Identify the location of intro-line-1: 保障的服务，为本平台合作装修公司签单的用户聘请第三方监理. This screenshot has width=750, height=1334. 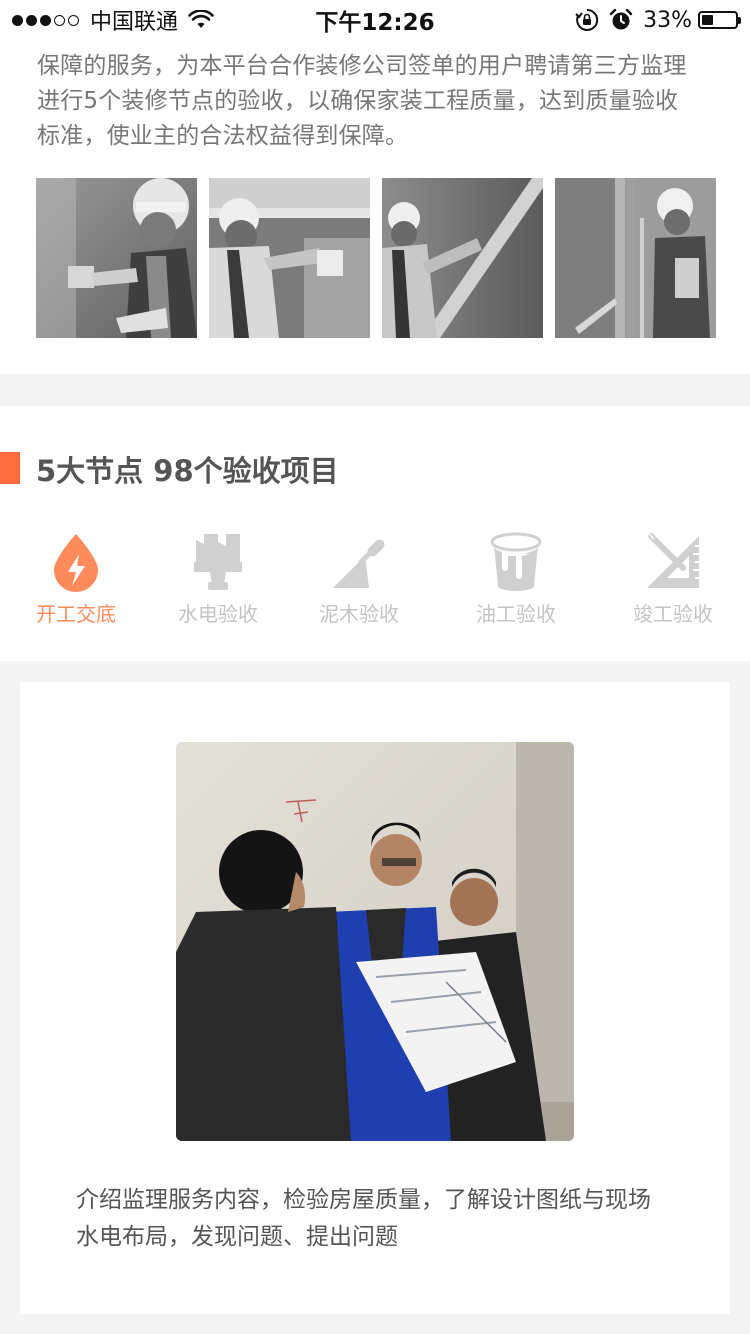
(362, 66).